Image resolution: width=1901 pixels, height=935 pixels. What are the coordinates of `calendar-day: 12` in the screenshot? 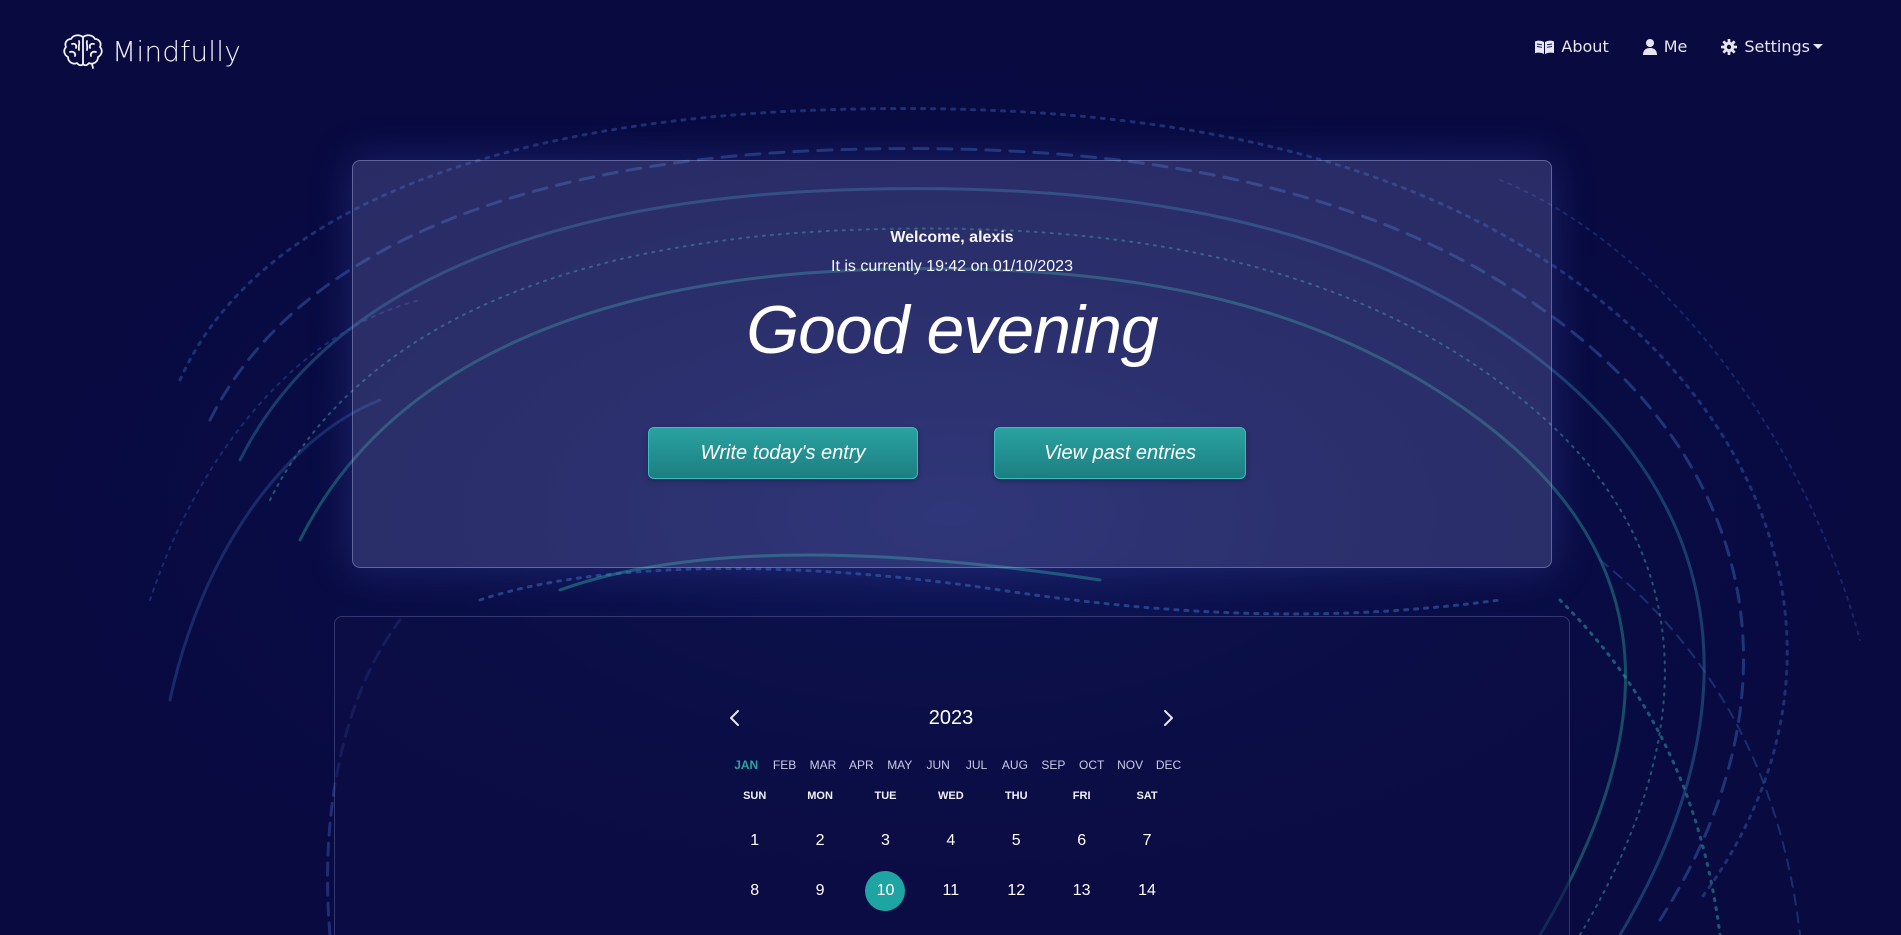 It's located at (1016, 891).